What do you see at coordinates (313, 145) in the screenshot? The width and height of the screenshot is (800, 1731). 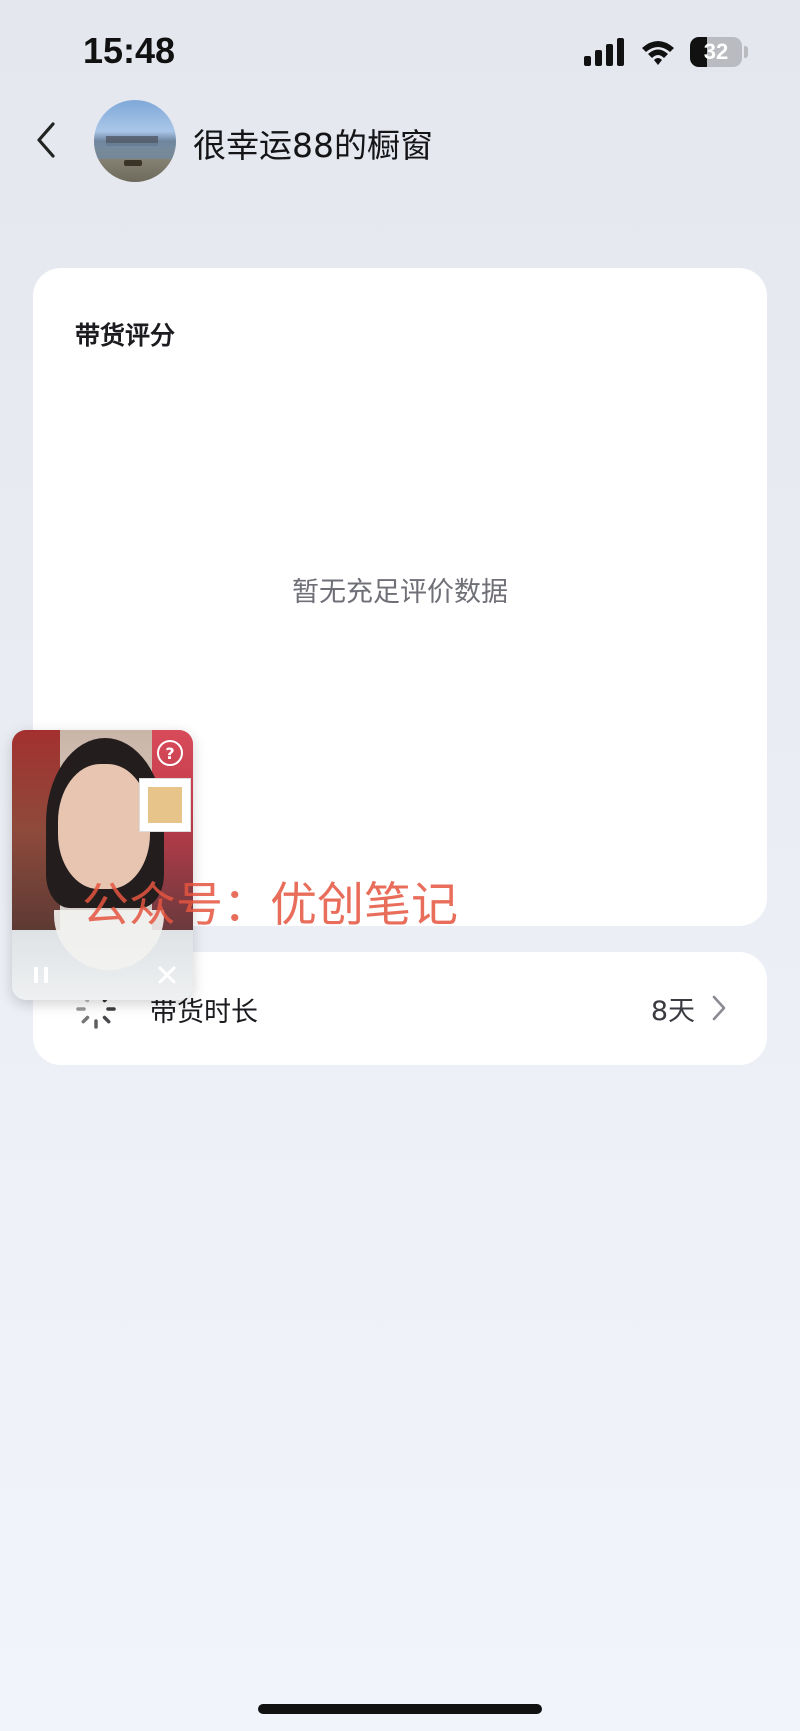 I see `page-title: 很幸运88的橱窗` at bounding box center [313, 145].